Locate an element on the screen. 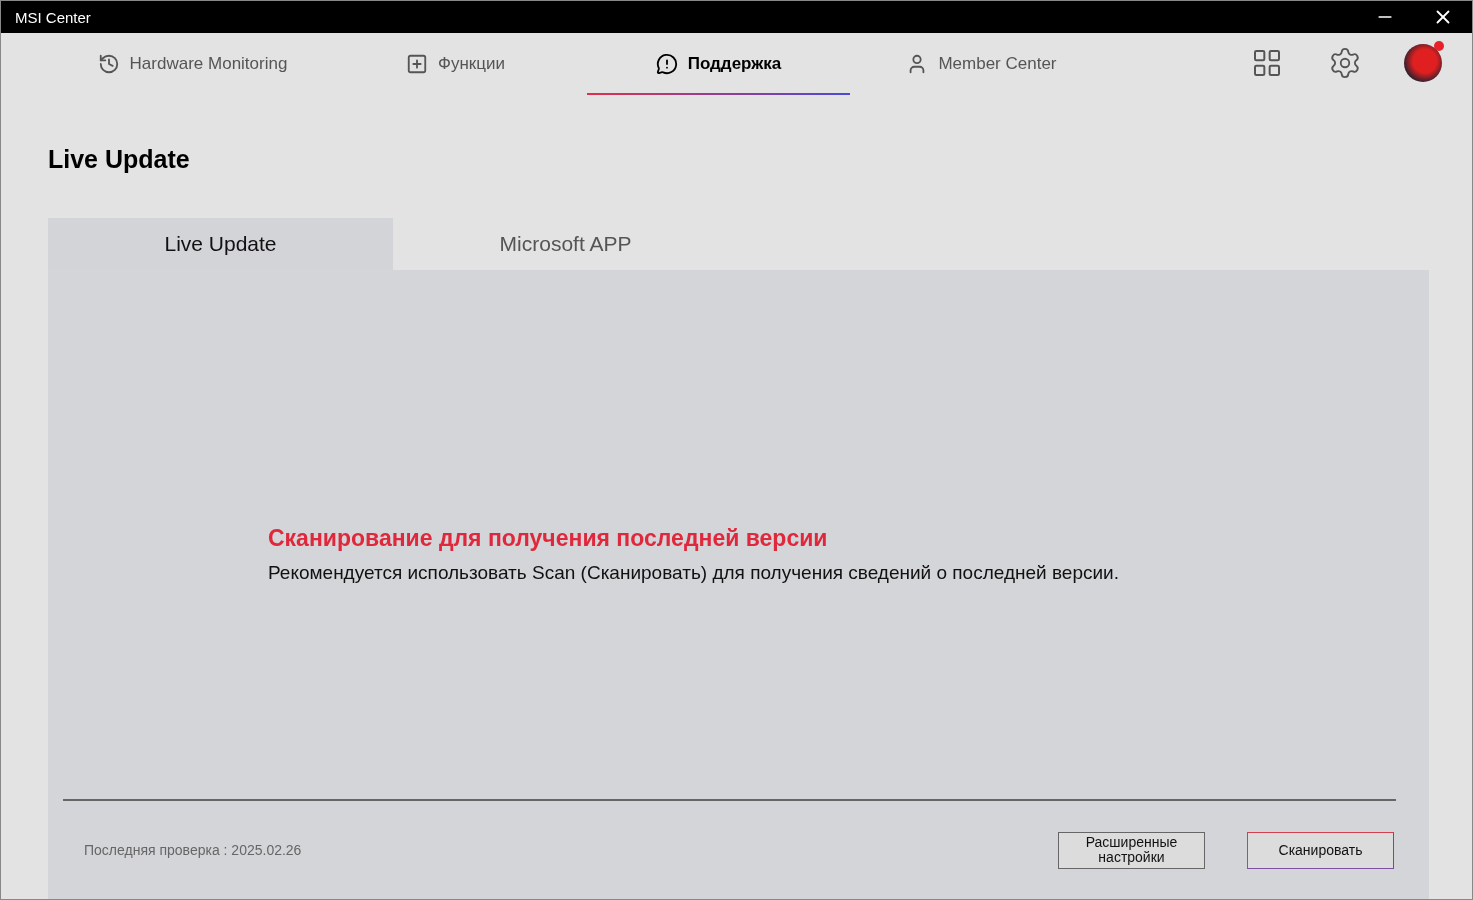  message-text: Рекомендуется использовать Scan (Сканировать) для получения сведений о последней версии. is located at coordinates (694, 573).